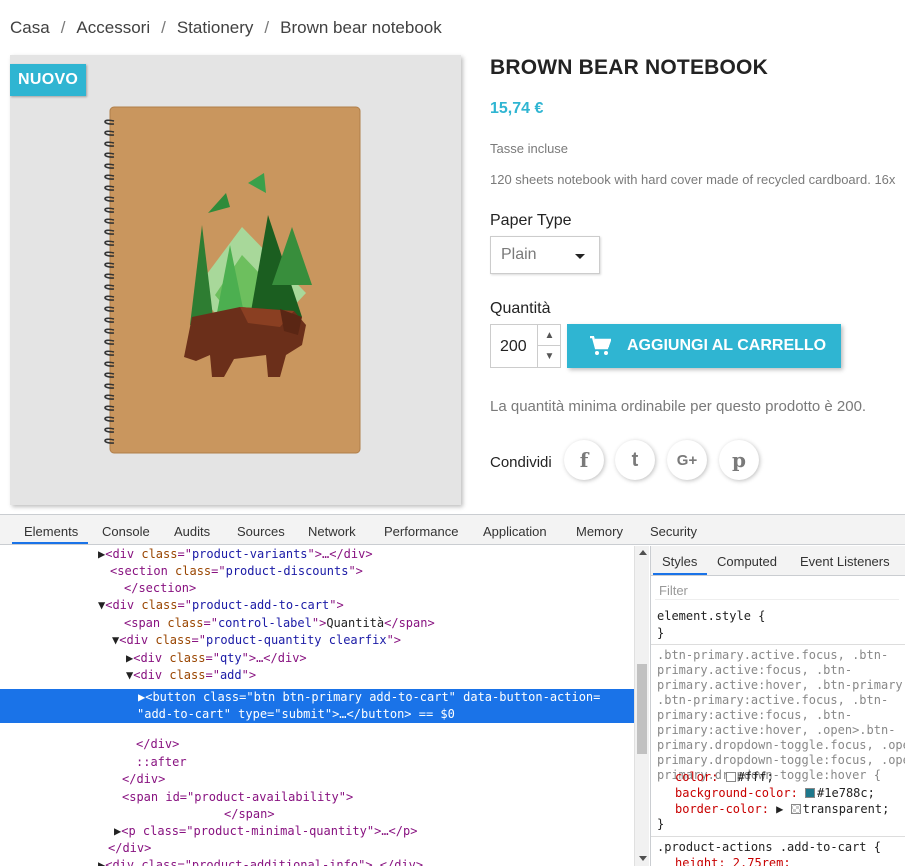 The width and height of the screenshot is (905, 866). What do you see at coordinates (126, 531) in the screenshot?
I see `tab-console: Console` at bounding box center [126, 531].